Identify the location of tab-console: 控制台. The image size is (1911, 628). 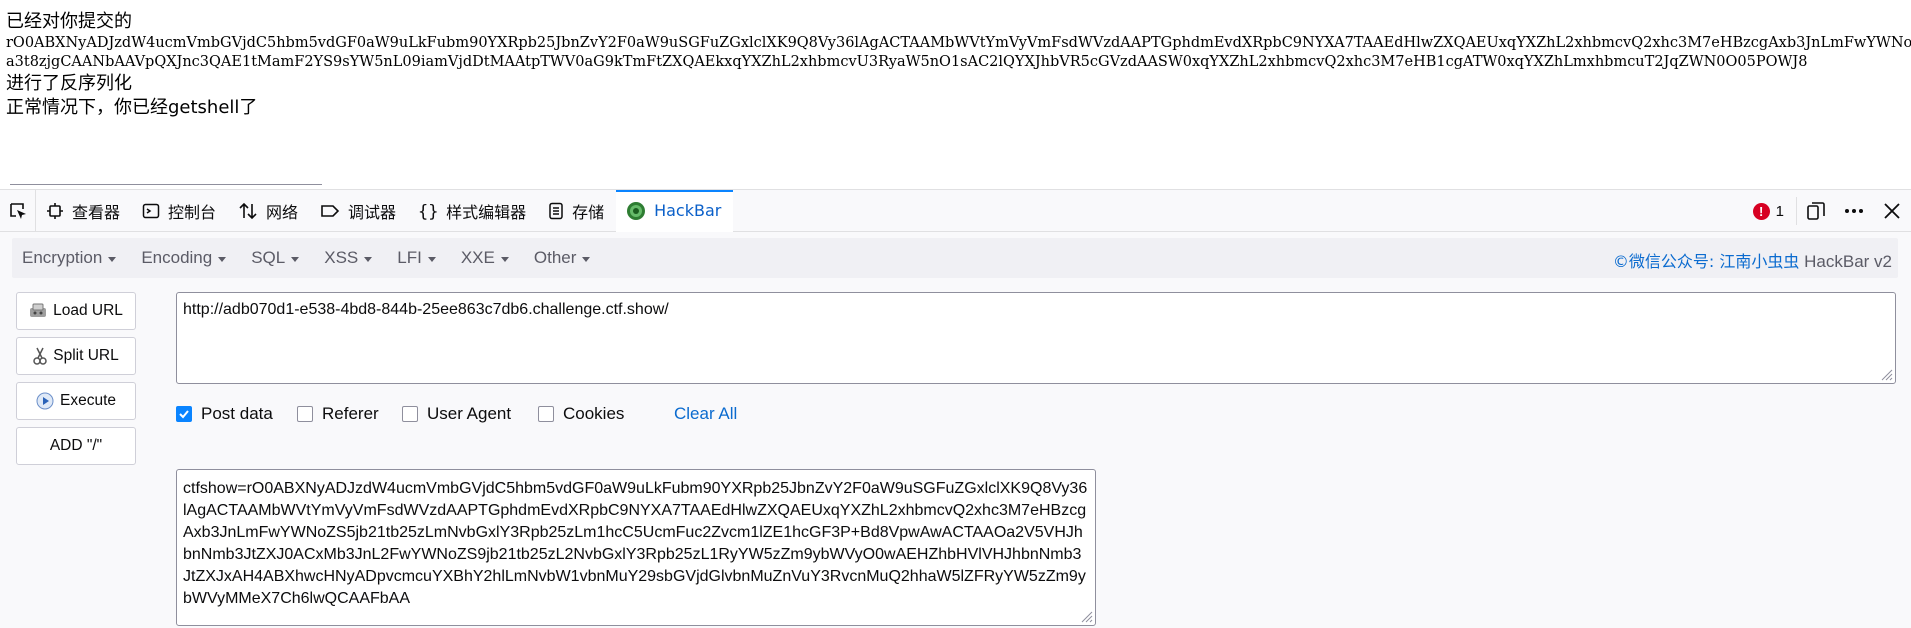
(180, 211).